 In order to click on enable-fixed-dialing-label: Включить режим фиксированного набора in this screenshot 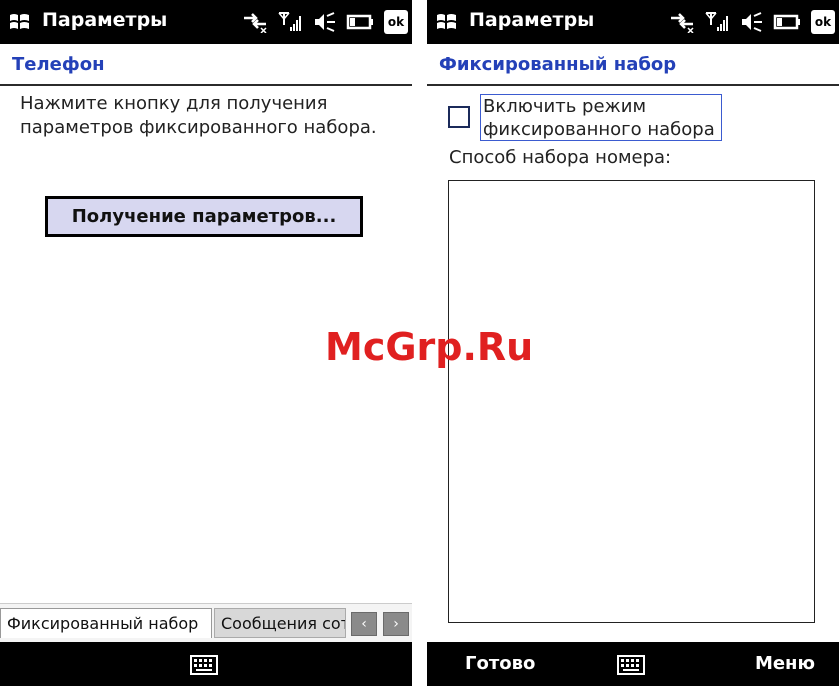, I will do `click(601, 117)`.